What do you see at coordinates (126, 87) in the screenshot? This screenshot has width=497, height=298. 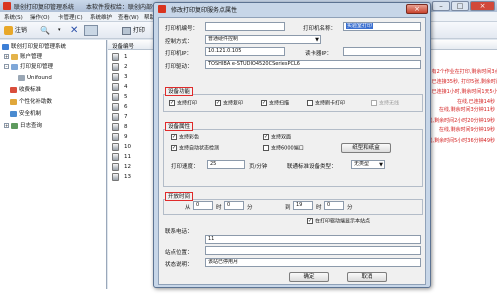 I see `table-row: 4` at bounding box center [126, 87].